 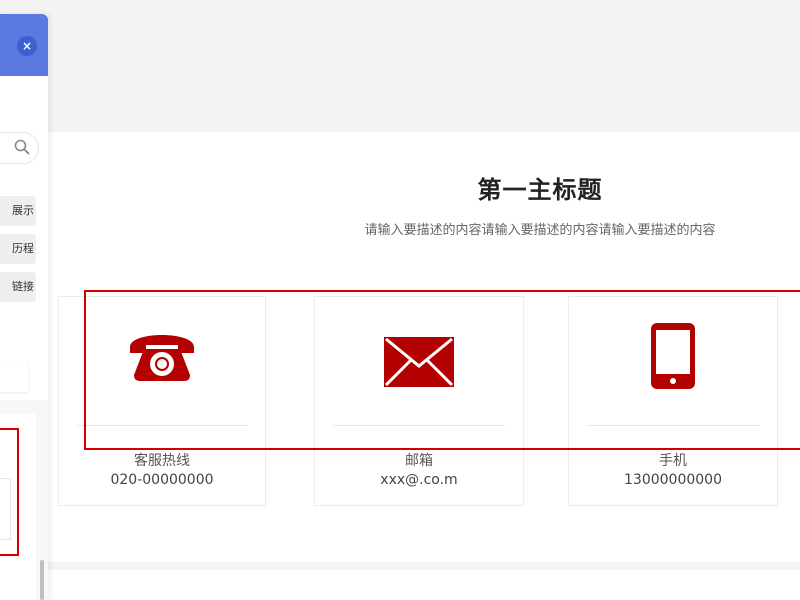 What do you see at coordinates (18, 287) in the screenshot?
I see `panel-chip-links: 链接` at bounding box center [18, 287].